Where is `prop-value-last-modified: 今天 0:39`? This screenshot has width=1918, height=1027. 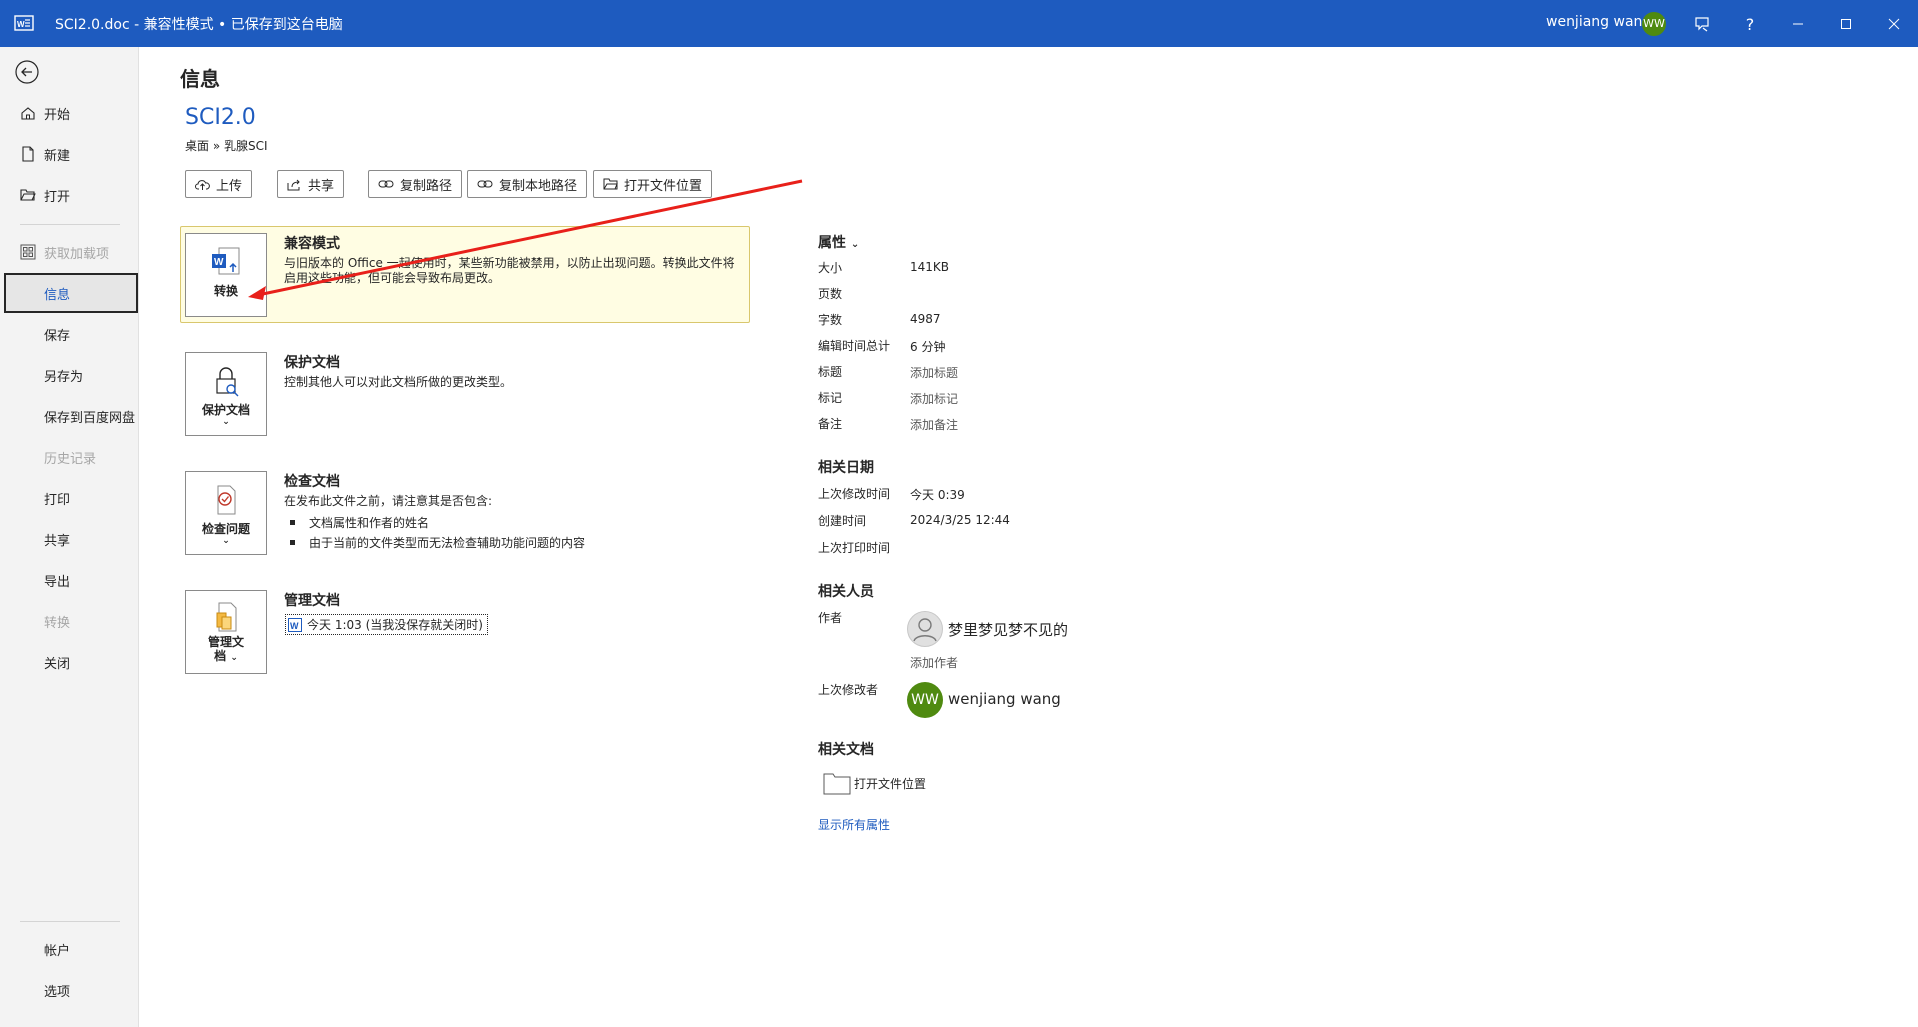 prop-value-last-modified: 今天 0:39 is located at coordinates (937, 495).